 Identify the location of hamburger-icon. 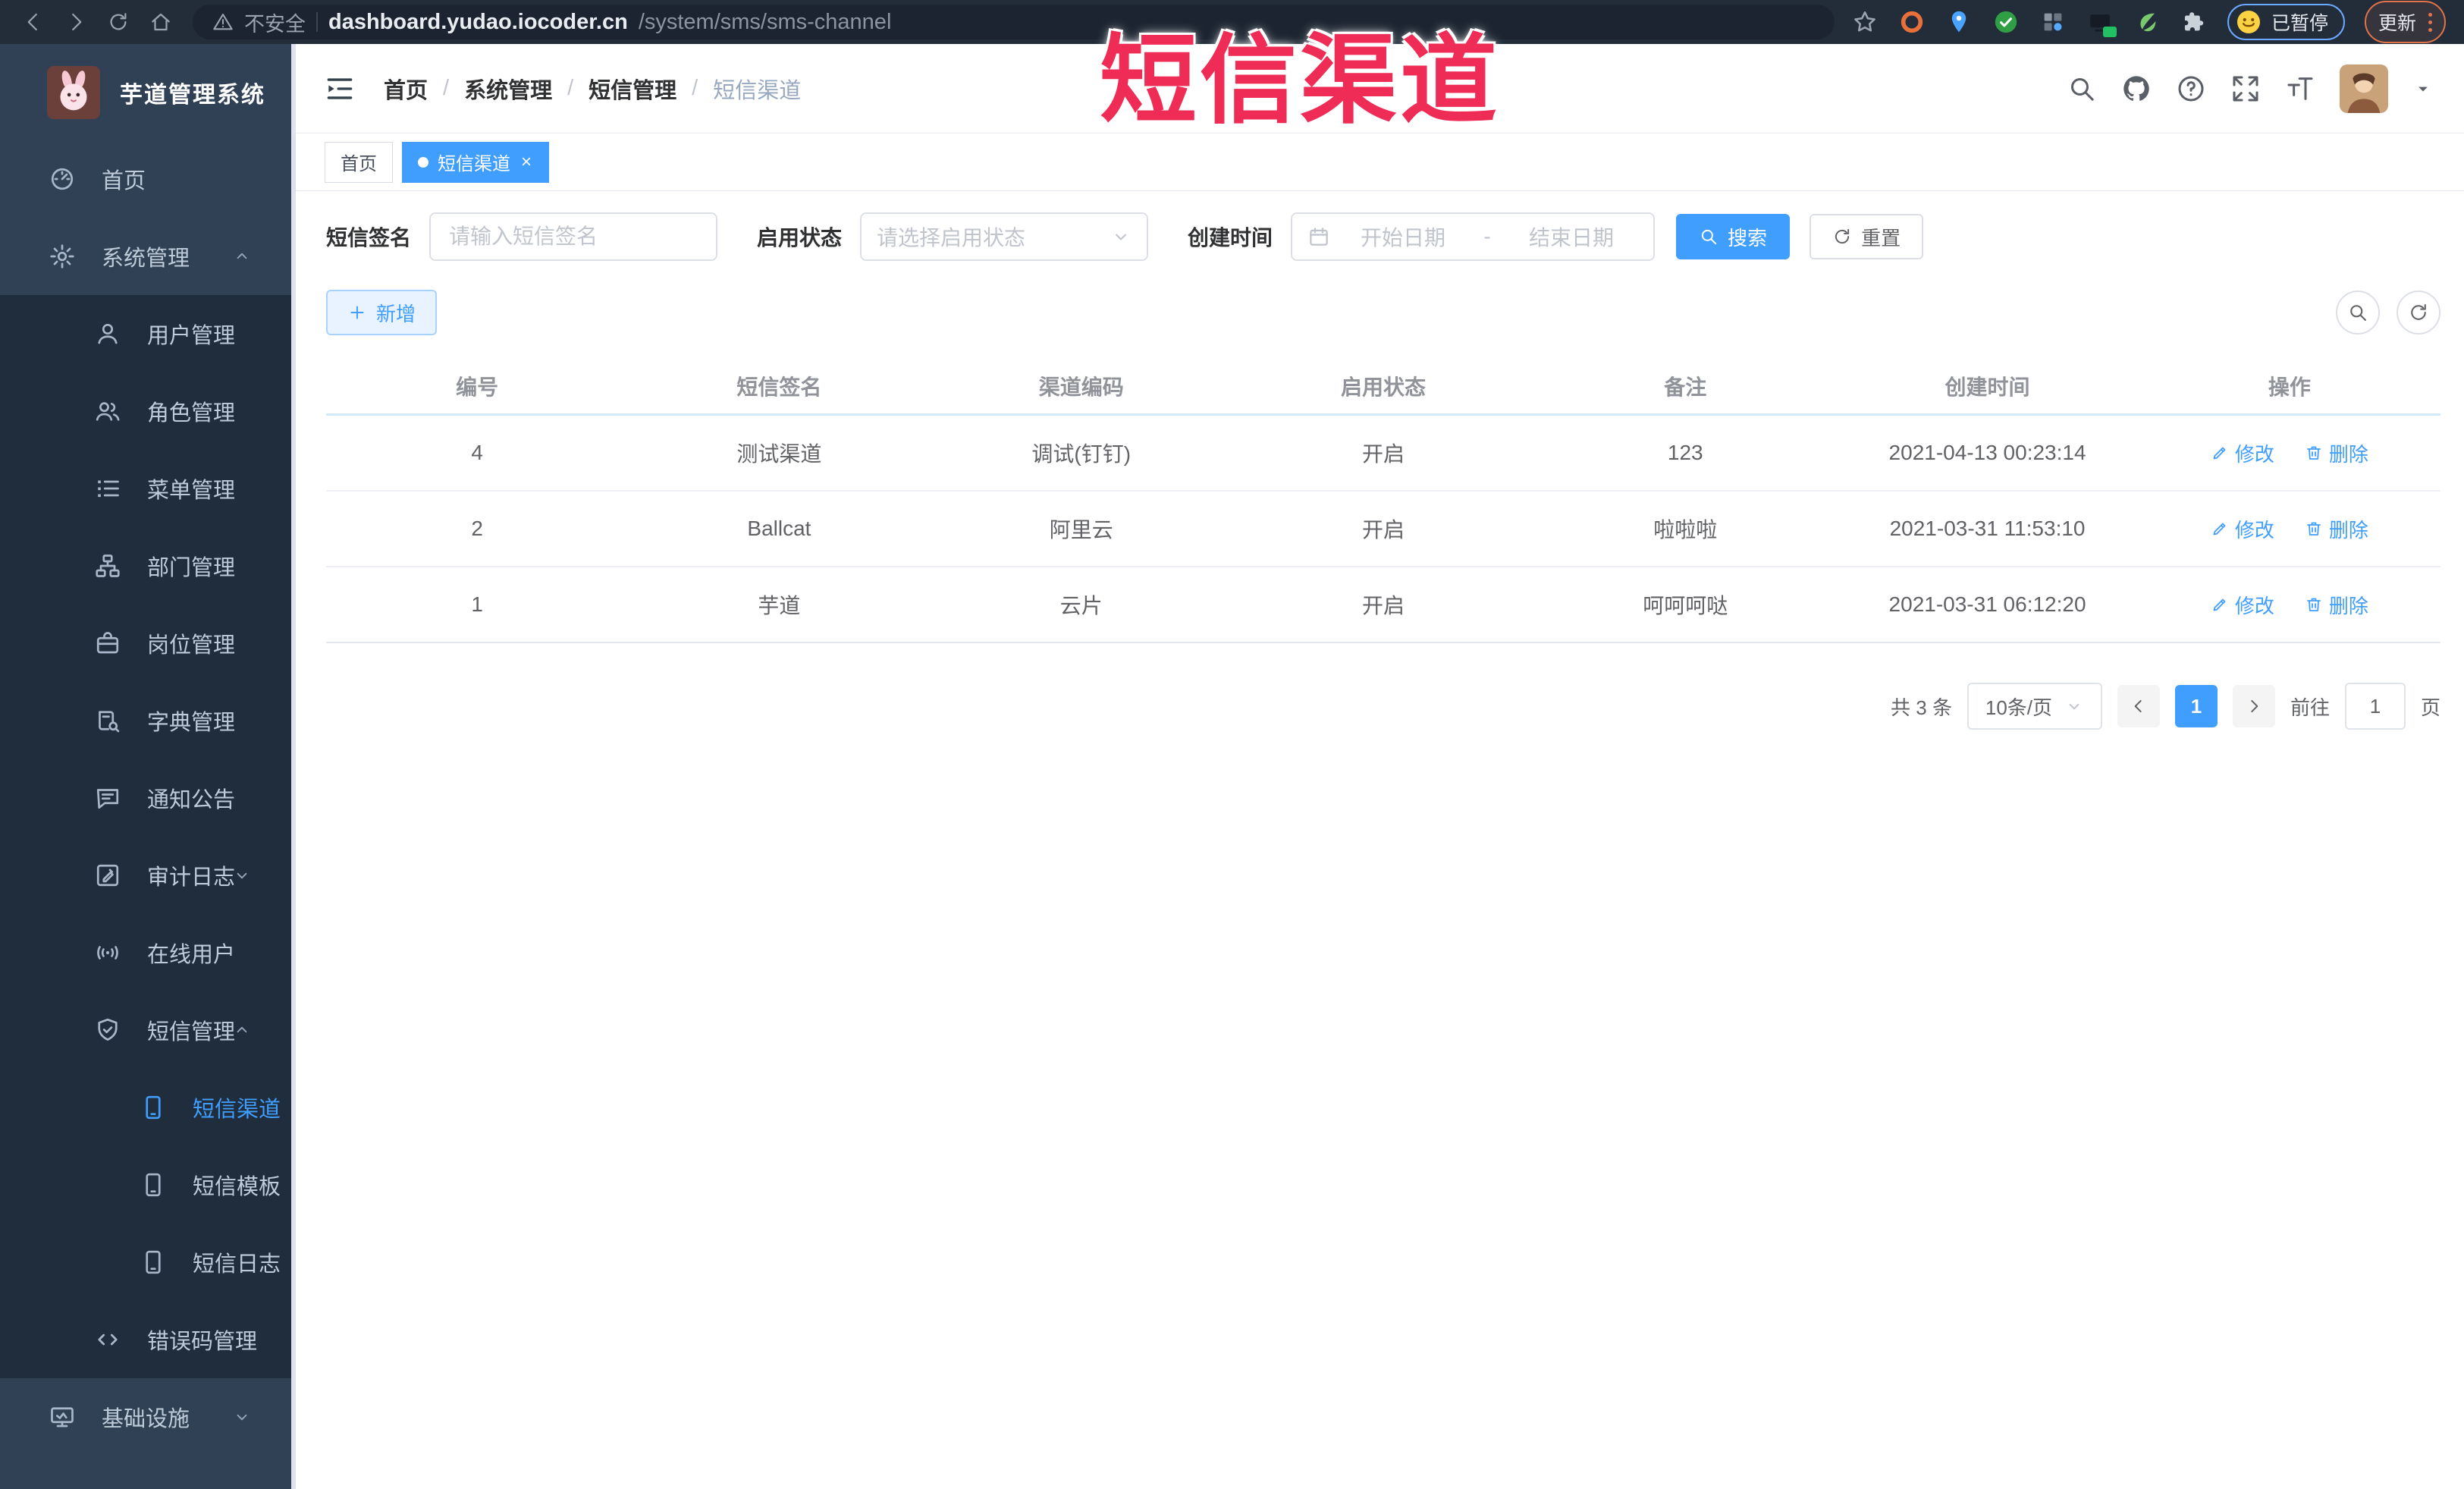
(339, 88).